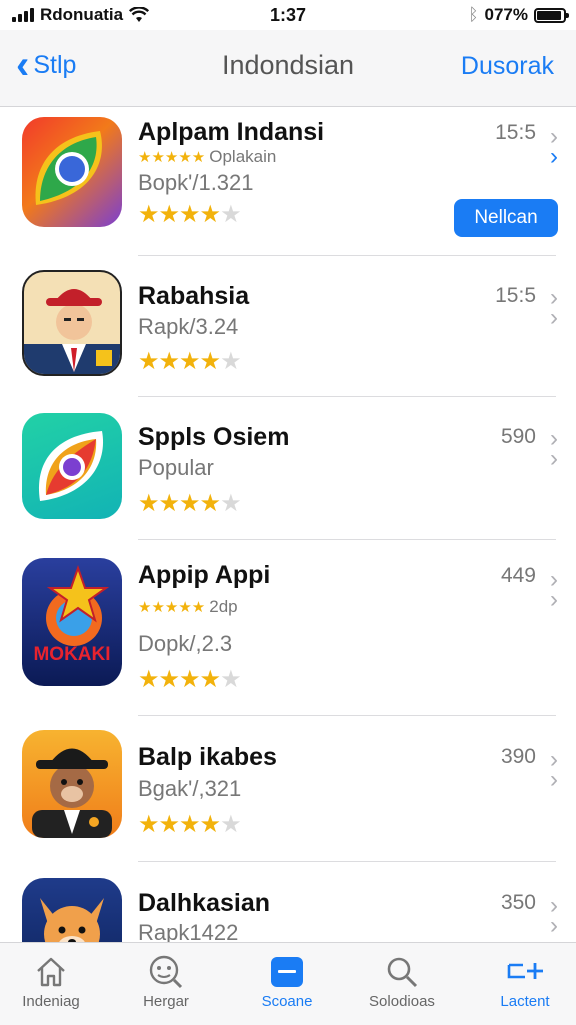 The width and height of the screenshot is (576, 1025). What do you see at coordinates (518, 902) in the screenshot?
I see `app-size: 350` at bounding box center [518, 902].